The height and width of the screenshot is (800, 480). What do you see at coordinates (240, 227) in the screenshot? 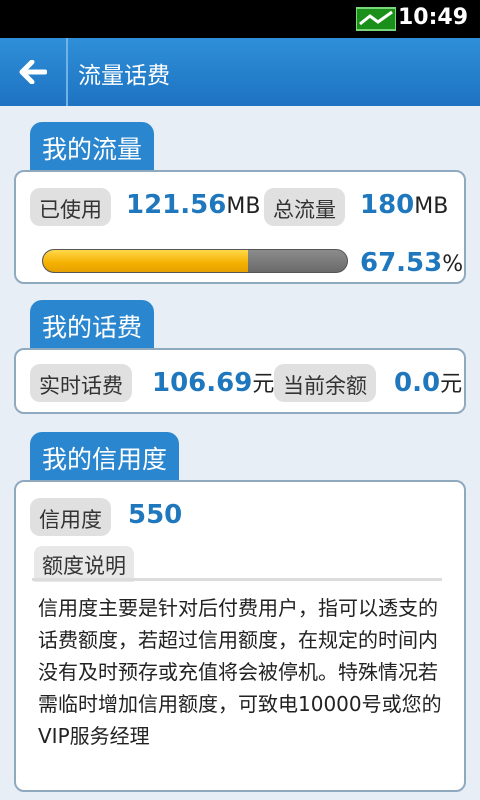
I see `traffic-panel: 已使用 121.56MB 总流量 180MB 67.53%` at bounding box center [240, 227].